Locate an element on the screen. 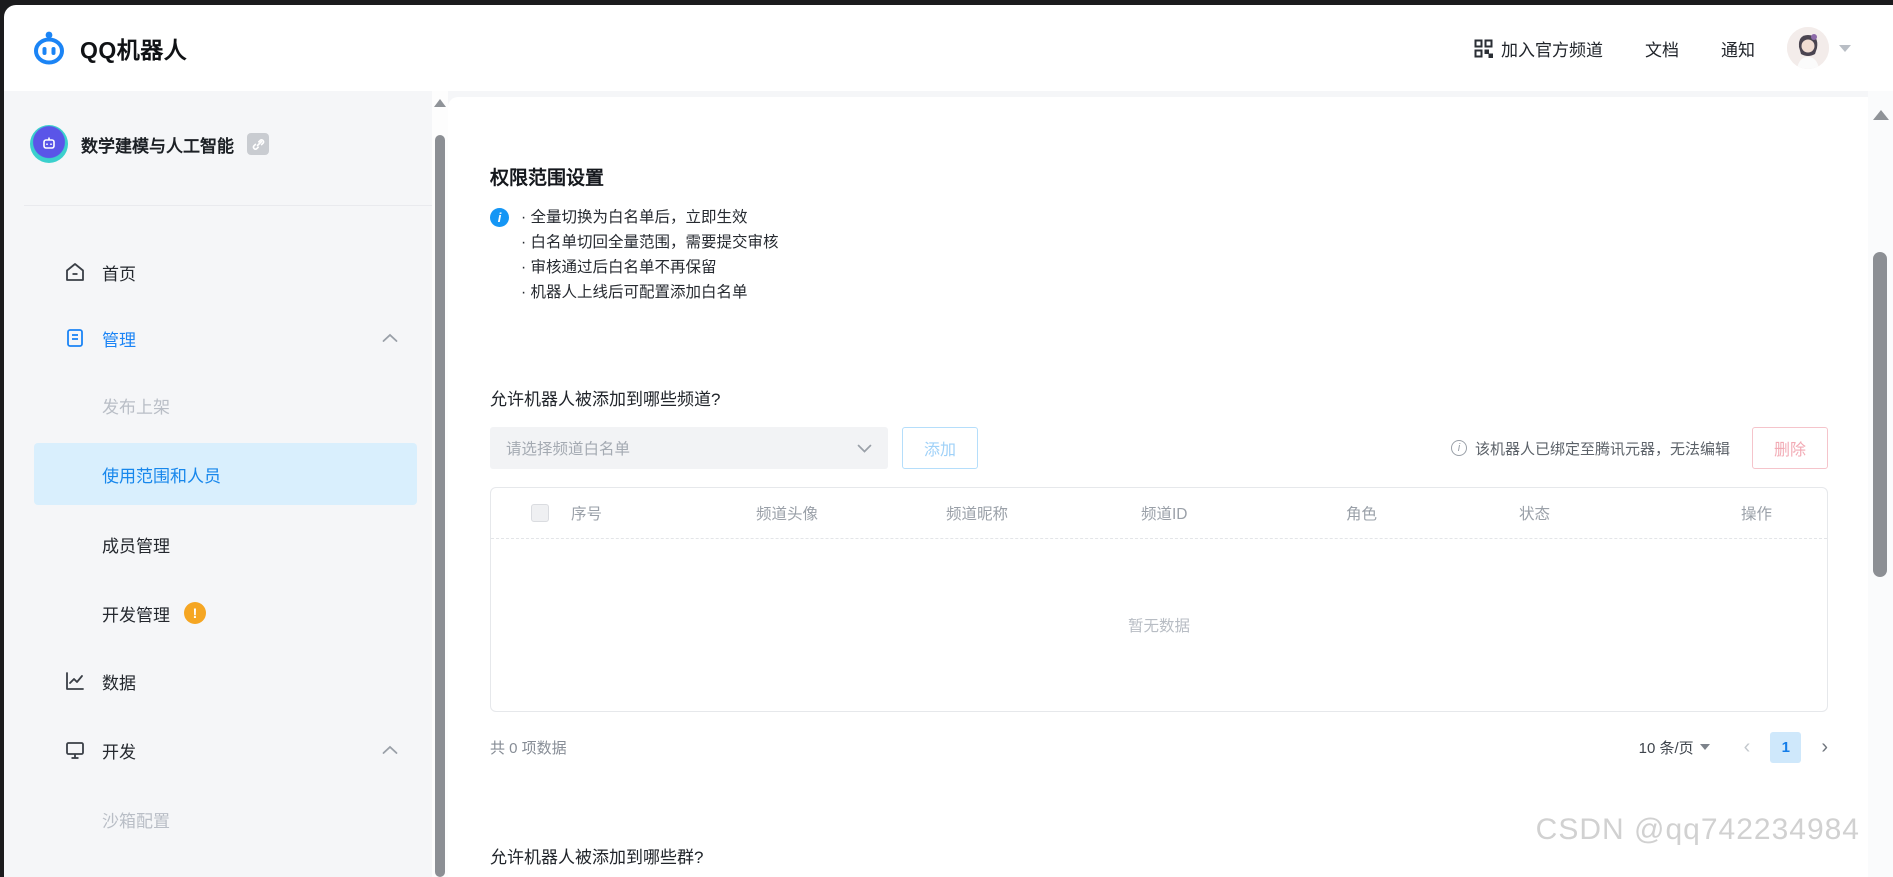  join-official-channel-link: 加入官方频道 is located at coordinates (1538, 48).